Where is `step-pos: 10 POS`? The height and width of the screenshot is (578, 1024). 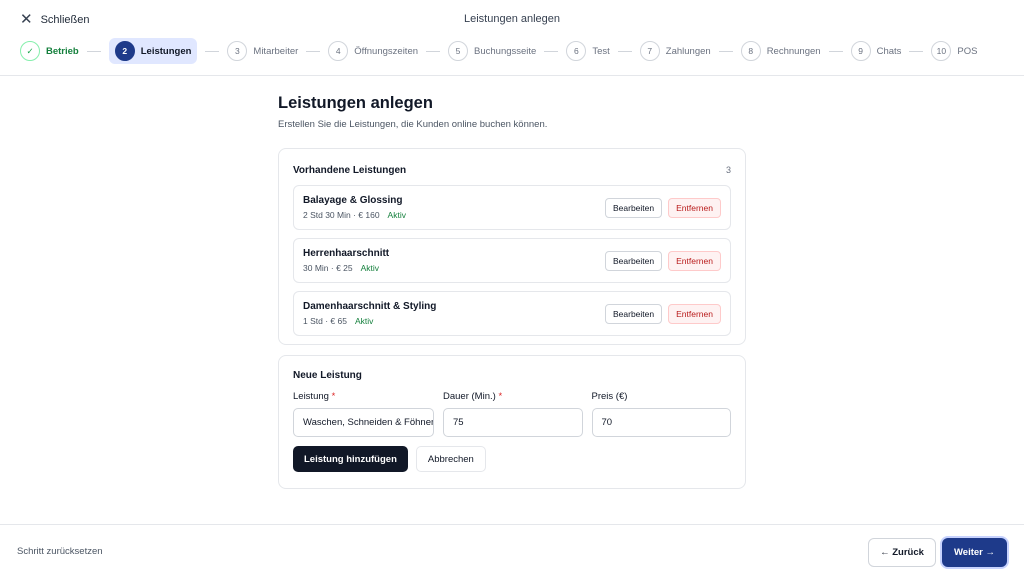
step-pos: 10 POS is located at coordinates (954, 51).